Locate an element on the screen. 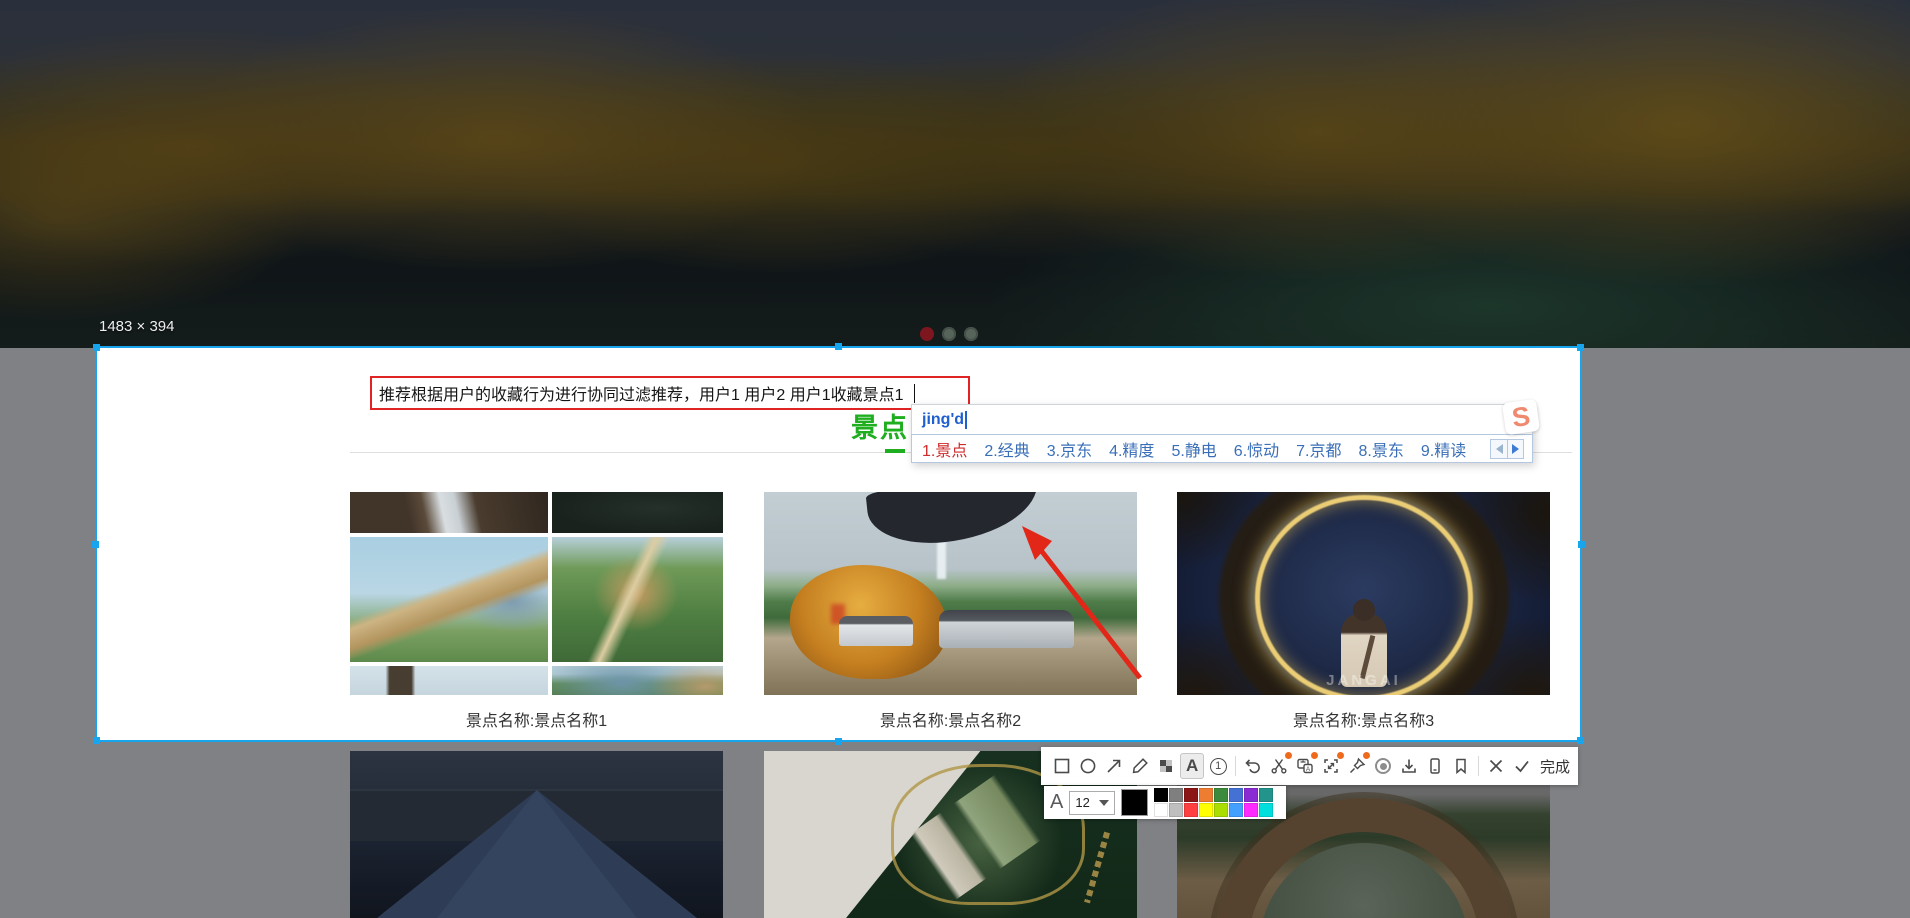 The image size is (1910, 918). mosaic-tool-icon is located at coordinates (1166, 766).